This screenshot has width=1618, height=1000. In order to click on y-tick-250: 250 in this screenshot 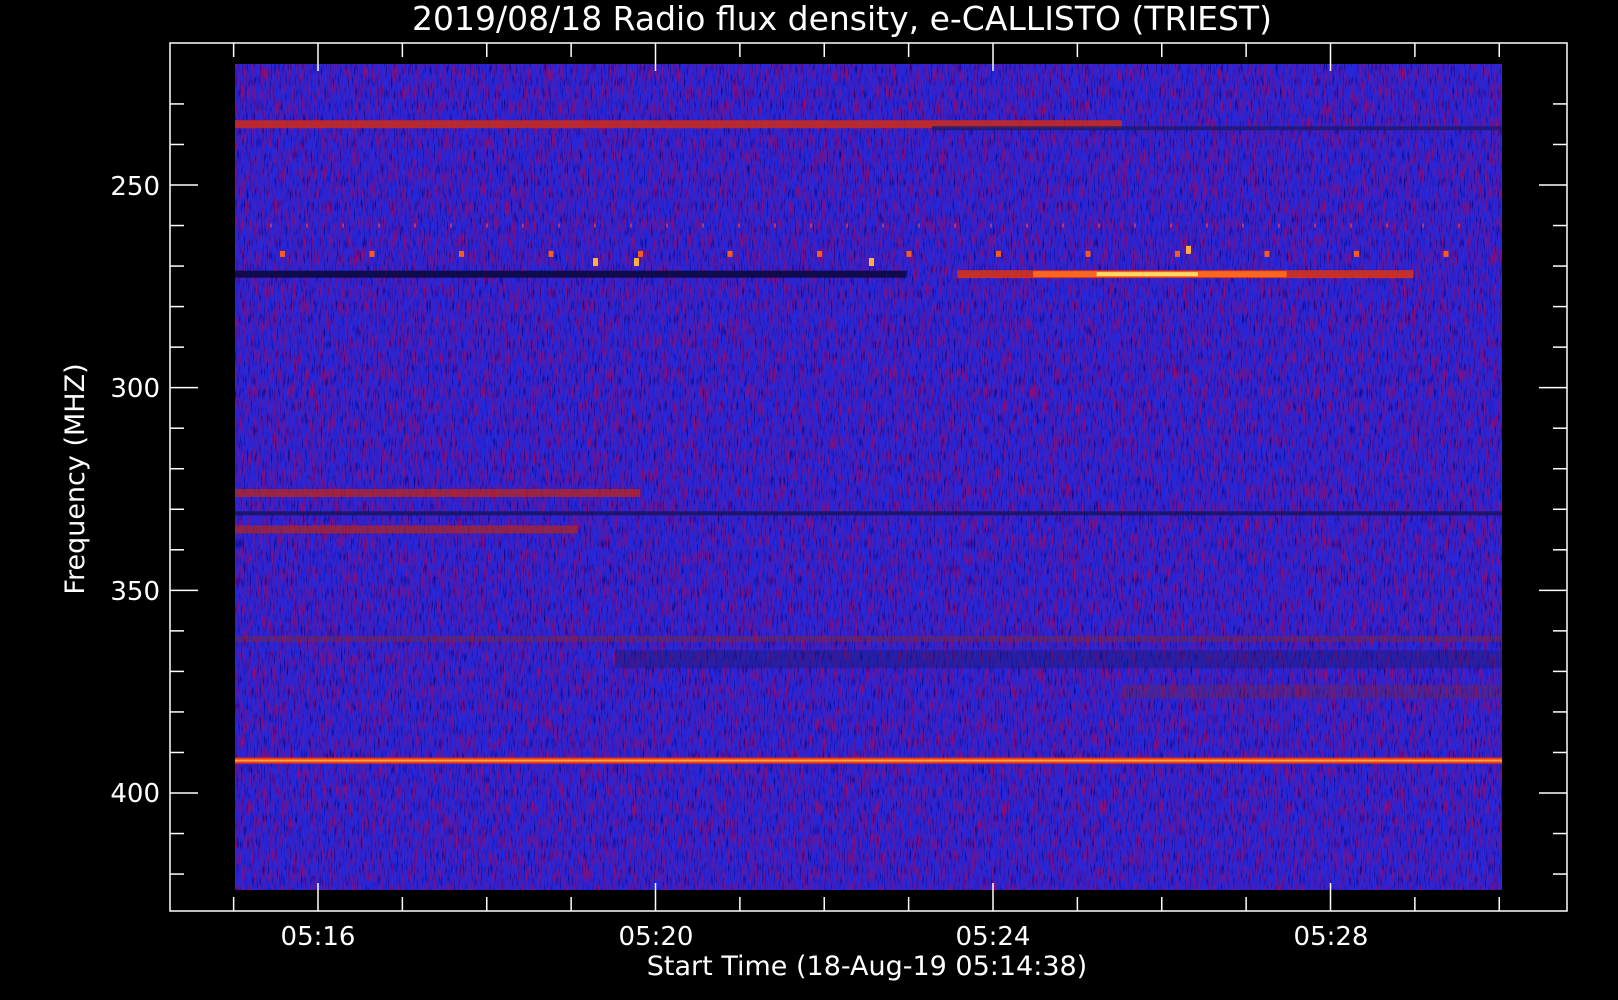, I will do `click(135, 187)`.